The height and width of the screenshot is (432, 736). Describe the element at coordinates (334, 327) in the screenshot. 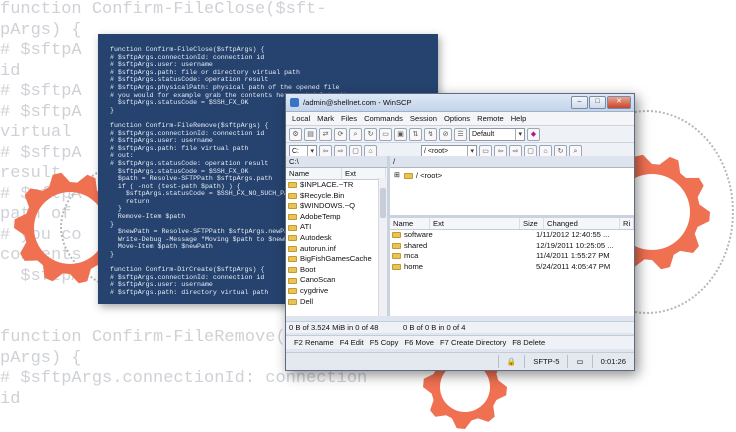

I see `local-status: 0 B of 3.524 MiB in 0 of 48` at that location.